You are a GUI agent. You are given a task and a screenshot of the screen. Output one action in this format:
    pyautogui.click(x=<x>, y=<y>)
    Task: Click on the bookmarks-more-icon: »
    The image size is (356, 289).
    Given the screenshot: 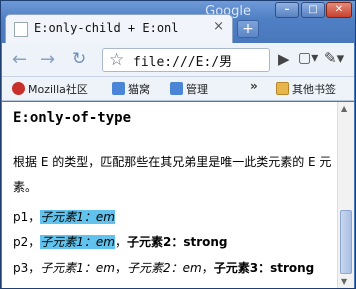 What is the action you would take?
    pyautogui.click(x=254, y=86)
    